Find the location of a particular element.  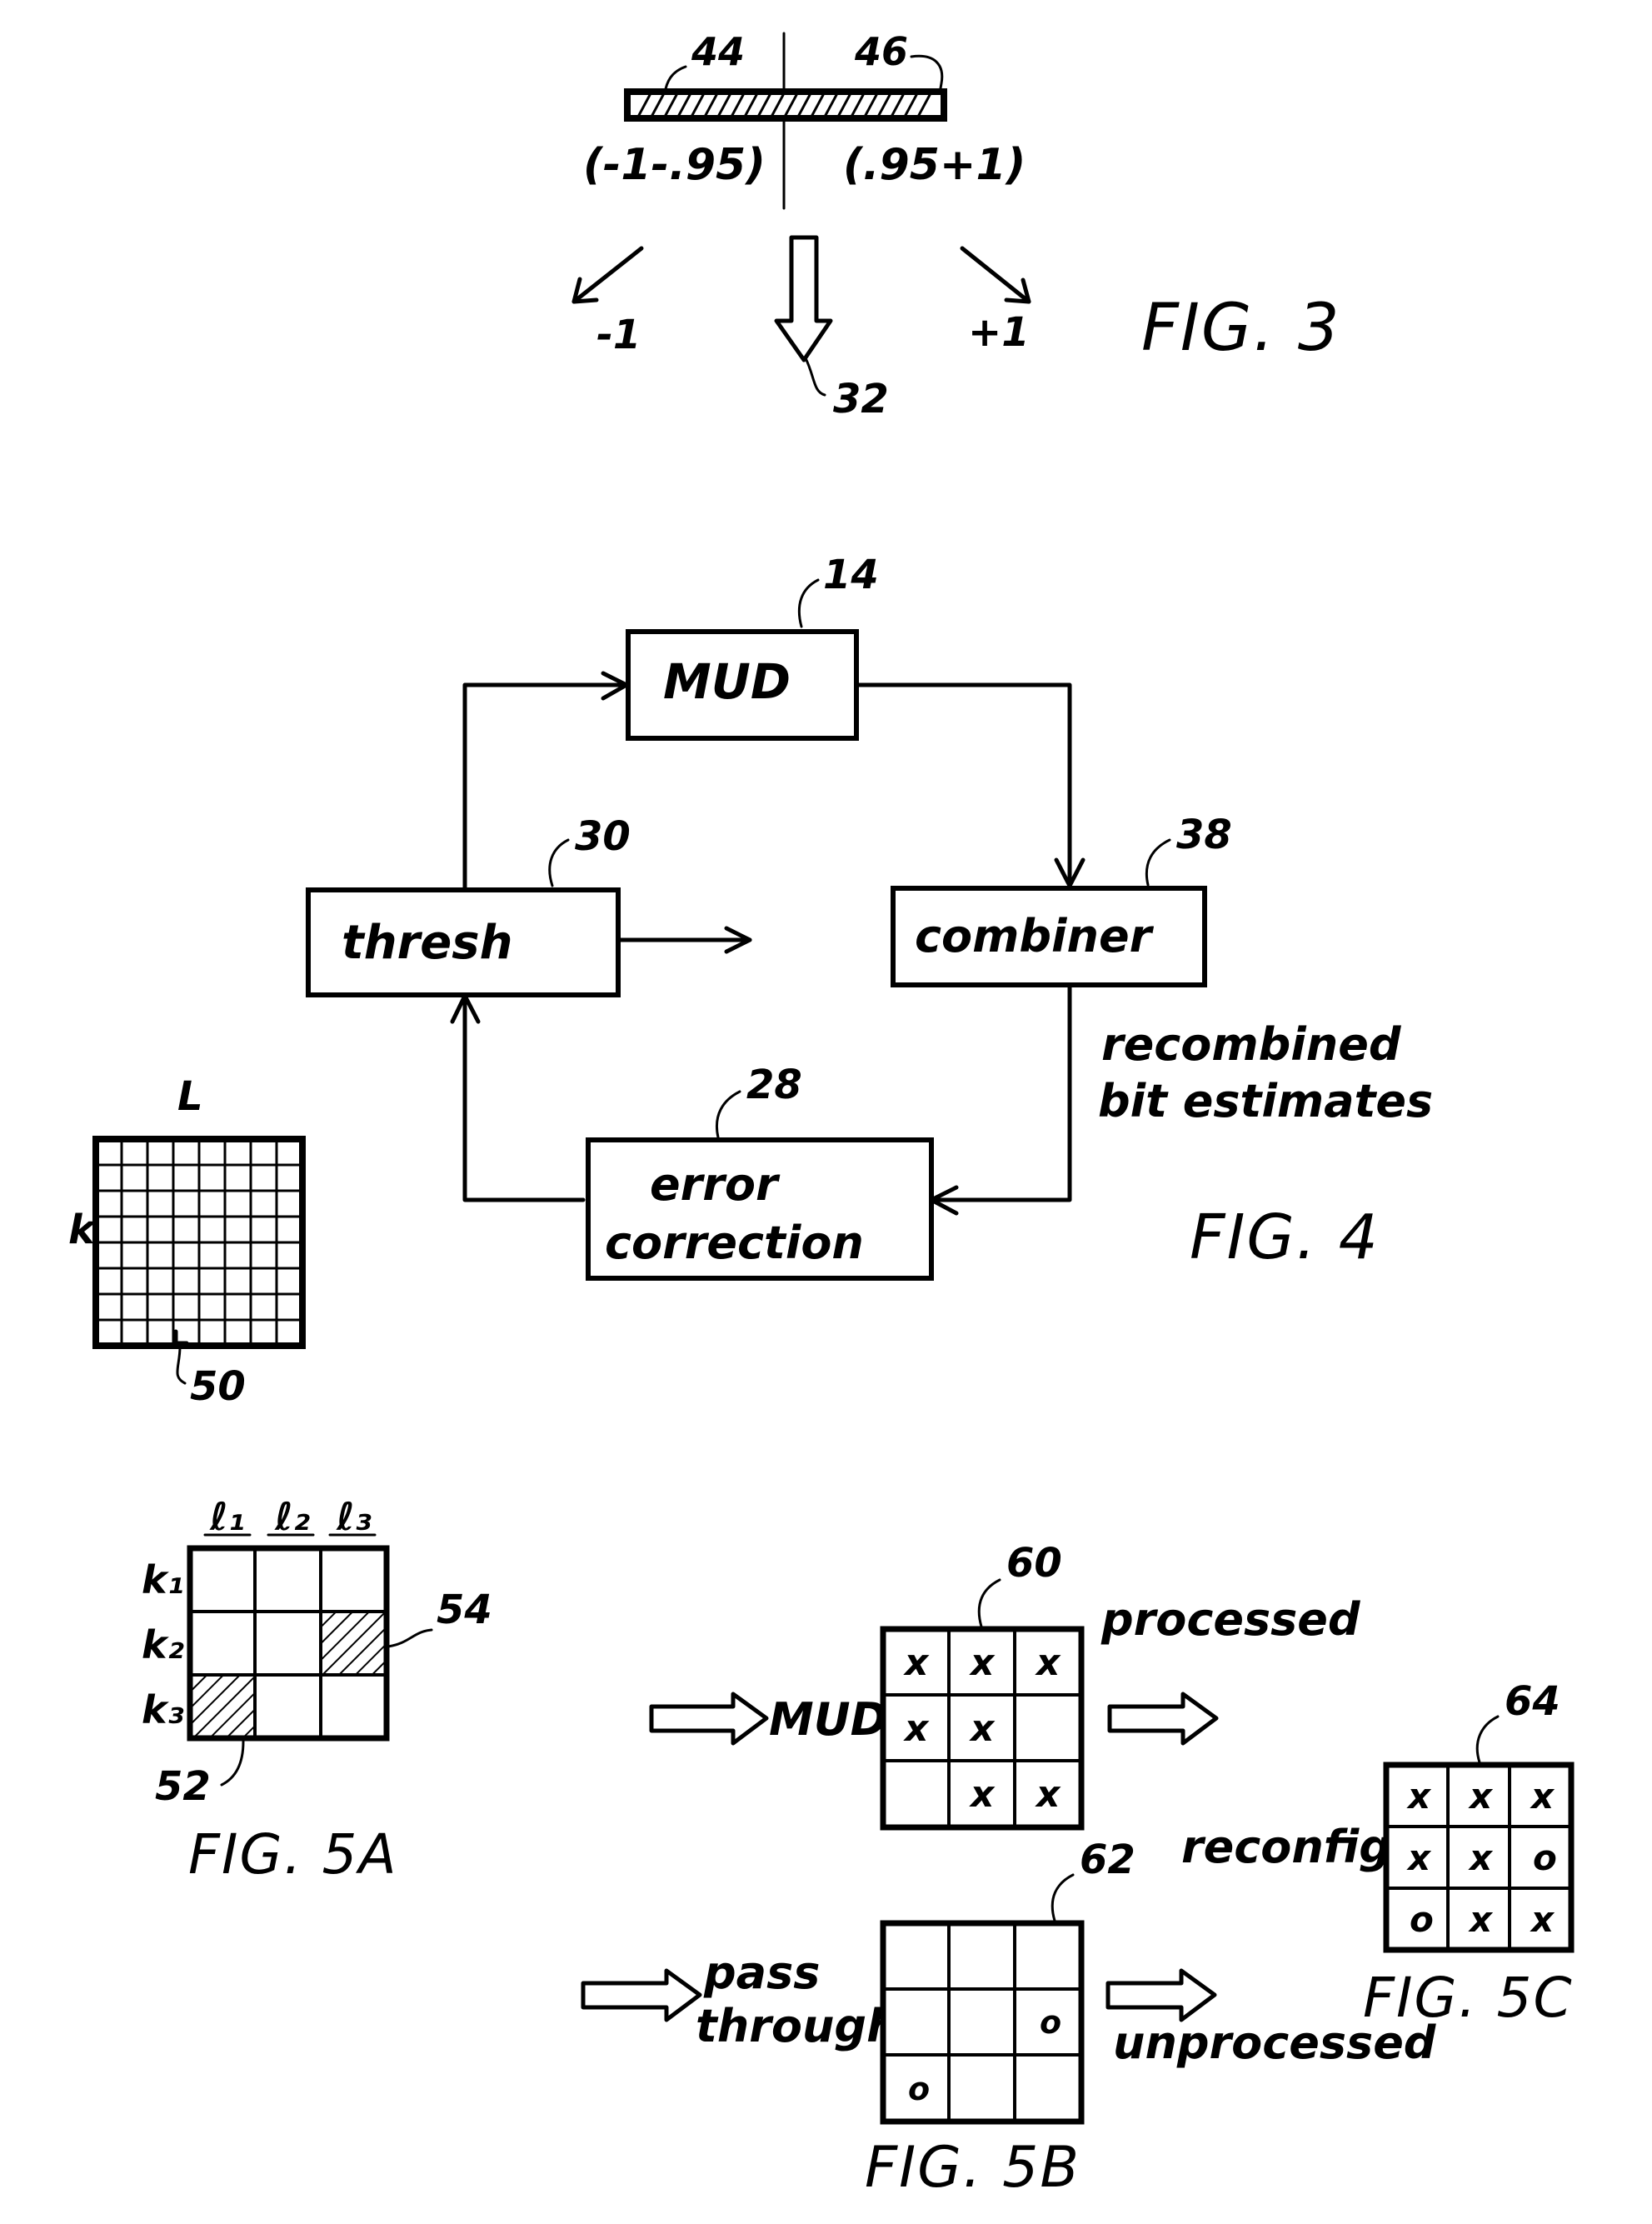

fig4-annotation-line1: recombined is located at coordinates (1251, 1044).